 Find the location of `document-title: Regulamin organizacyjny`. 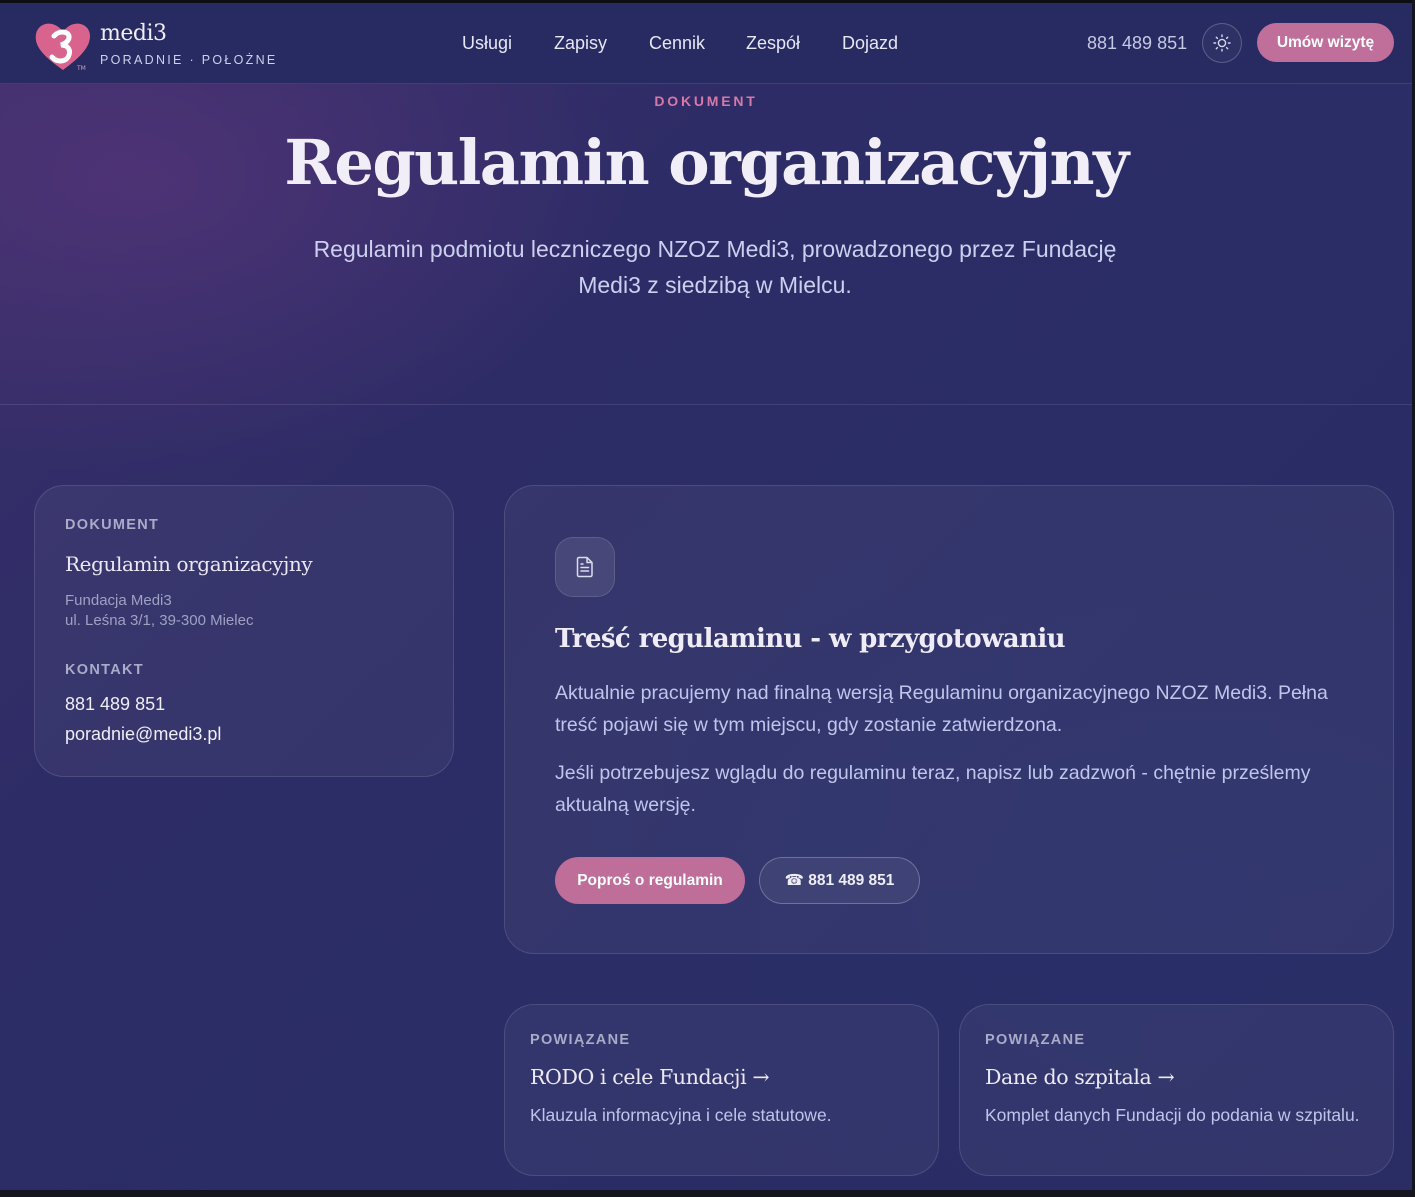

document-title: Regulamin organizacyjny is located at coordinates (189, 564).